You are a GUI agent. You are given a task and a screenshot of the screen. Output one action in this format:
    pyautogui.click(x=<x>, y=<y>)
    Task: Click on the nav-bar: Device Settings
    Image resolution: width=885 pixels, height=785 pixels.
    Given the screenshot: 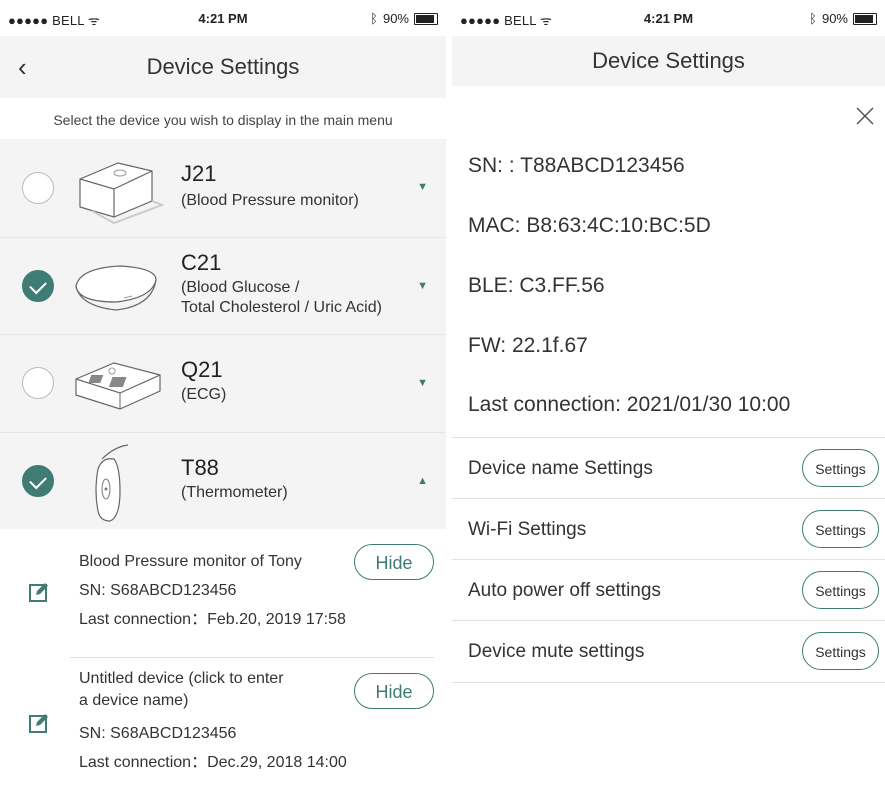 What is the action you would take?
    pyautogui.click(x=668, y=61)
    